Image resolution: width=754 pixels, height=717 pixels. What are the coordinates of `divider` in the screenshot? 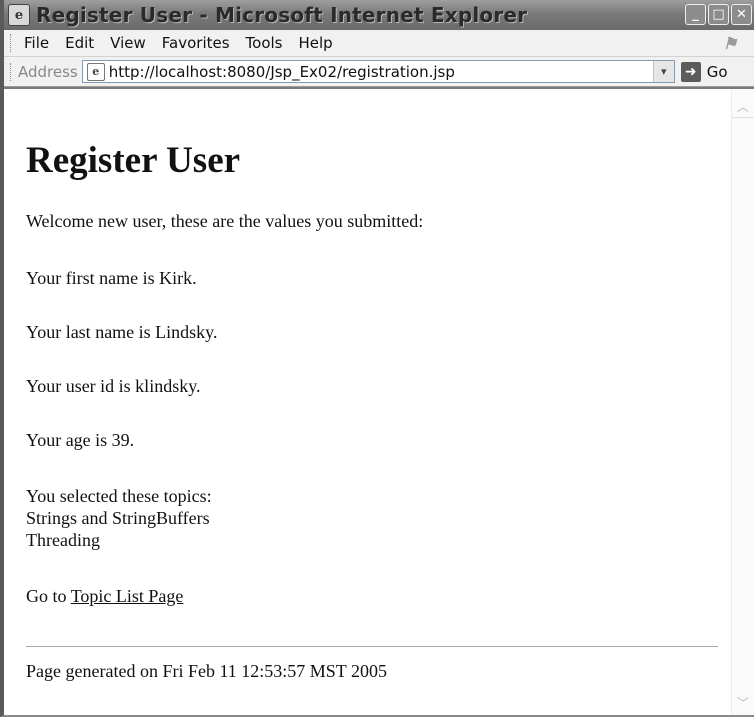 It's located at (372, 646).